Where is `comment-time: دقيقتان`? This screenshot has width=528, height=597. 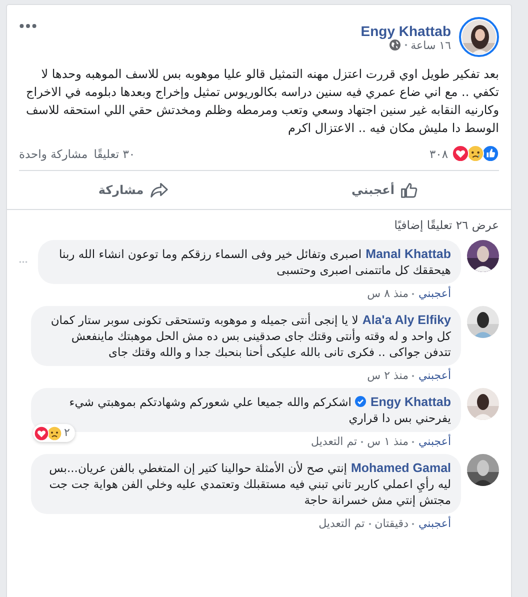
comment-time: دقيقتان is located at coordinates (391, 523).